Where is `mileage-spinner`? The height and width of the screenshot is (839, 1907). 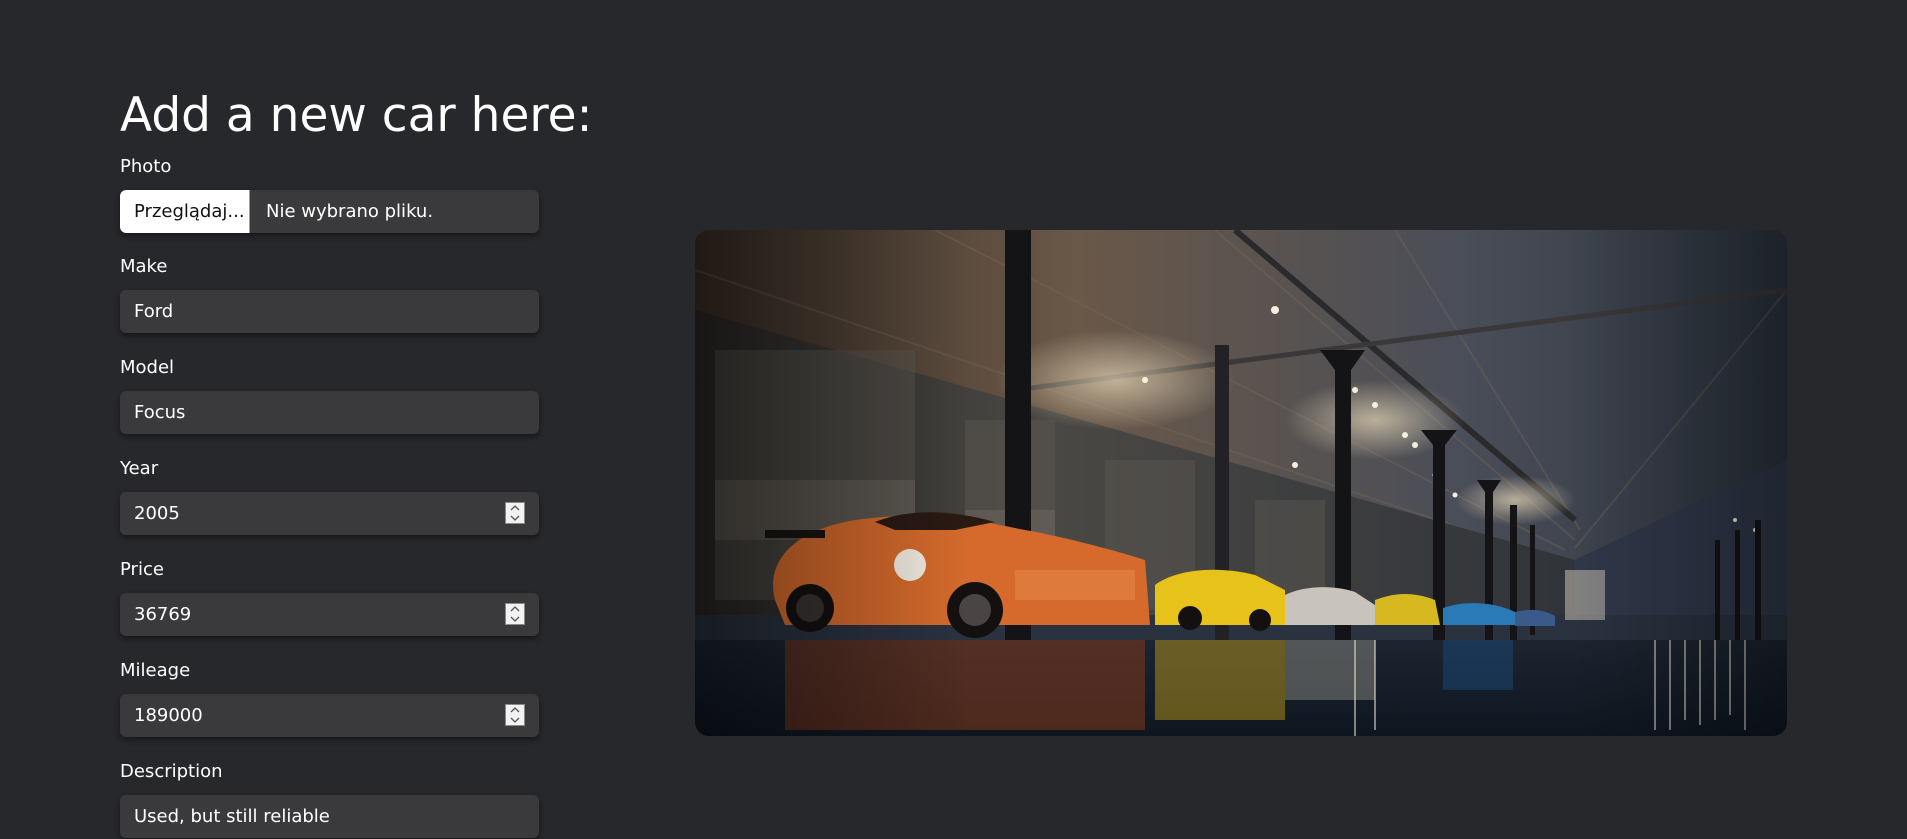
mileage-spinner is located at coordinates (515, 715).